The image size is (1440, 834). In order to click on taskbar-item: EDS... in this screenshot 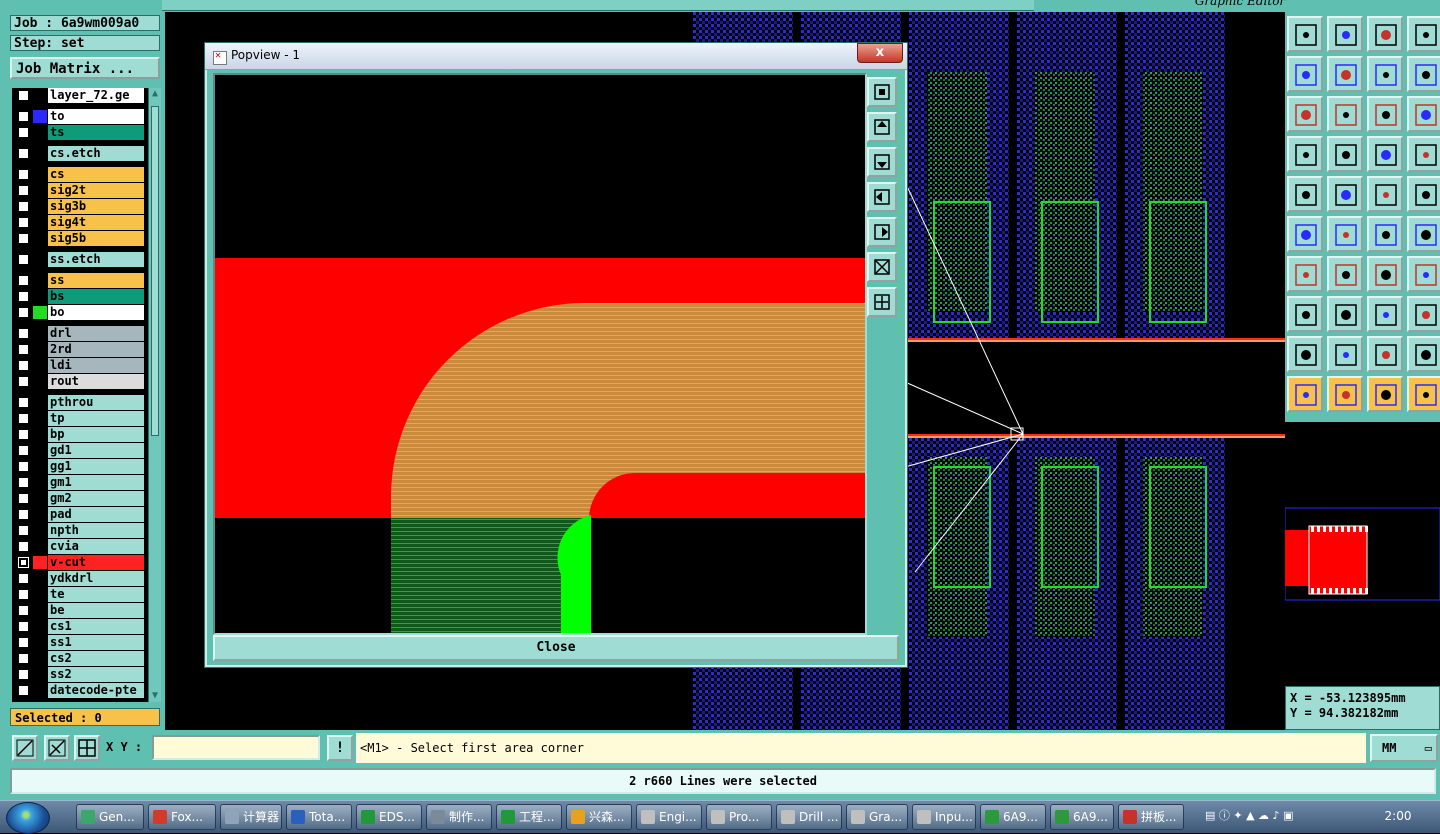, I will do `click(389, 817)`.